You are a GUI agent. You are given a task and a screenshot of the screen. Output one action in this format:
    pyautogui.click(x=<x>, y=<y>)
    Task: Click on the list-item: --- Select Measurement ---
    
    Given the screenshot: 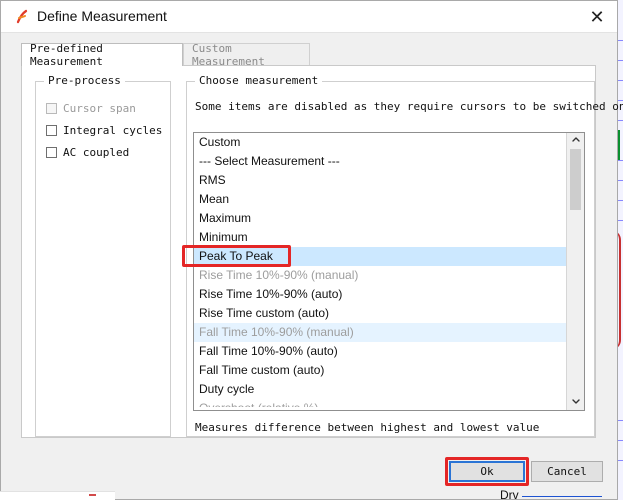 What is the action you would take?
    pyautogui.click(x=380, y=161)
    